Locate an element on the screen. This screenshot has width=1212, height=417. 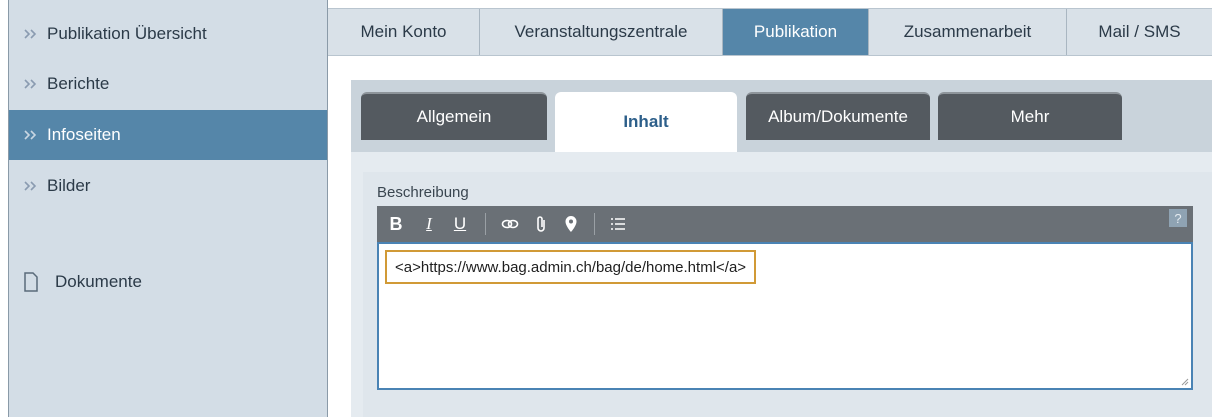
tab-zusammenarbeit: Zusammenarbeit is located at coordinates (968, 32).